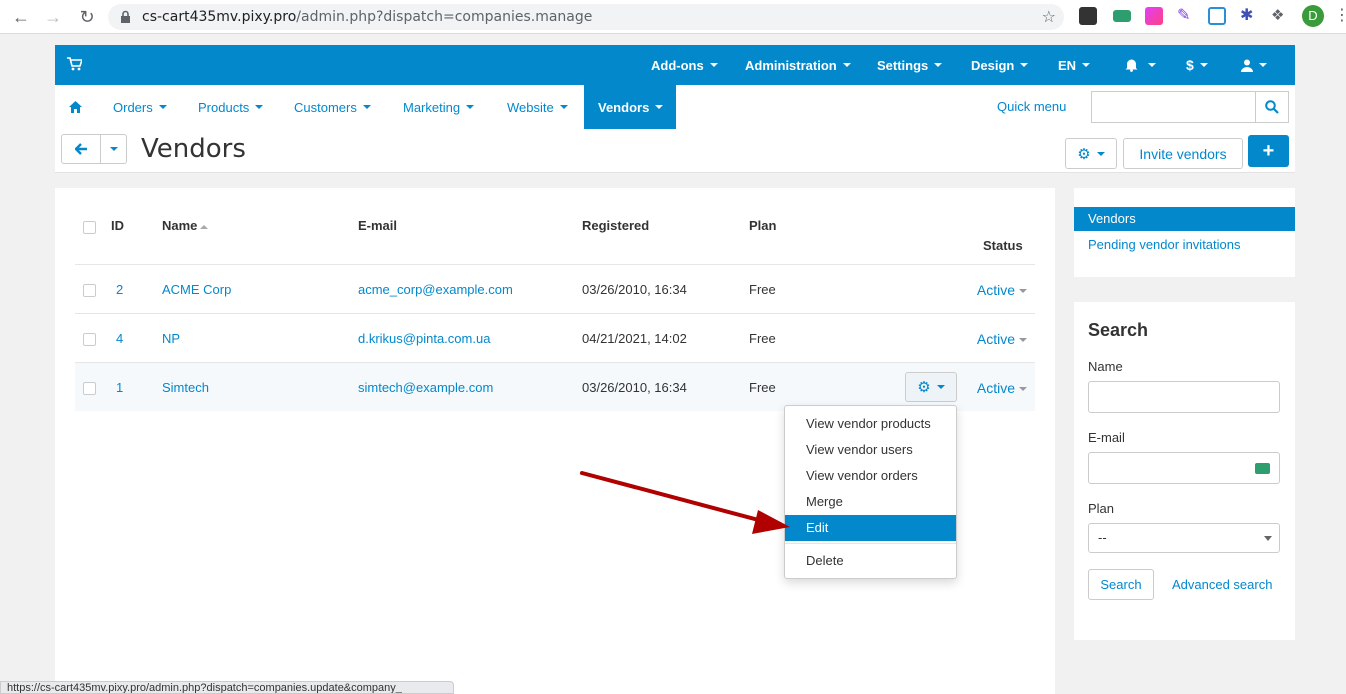  Describe the element at coordinates (1101, 508) in the screenshot. I see `plan-label: Plan` at that location.